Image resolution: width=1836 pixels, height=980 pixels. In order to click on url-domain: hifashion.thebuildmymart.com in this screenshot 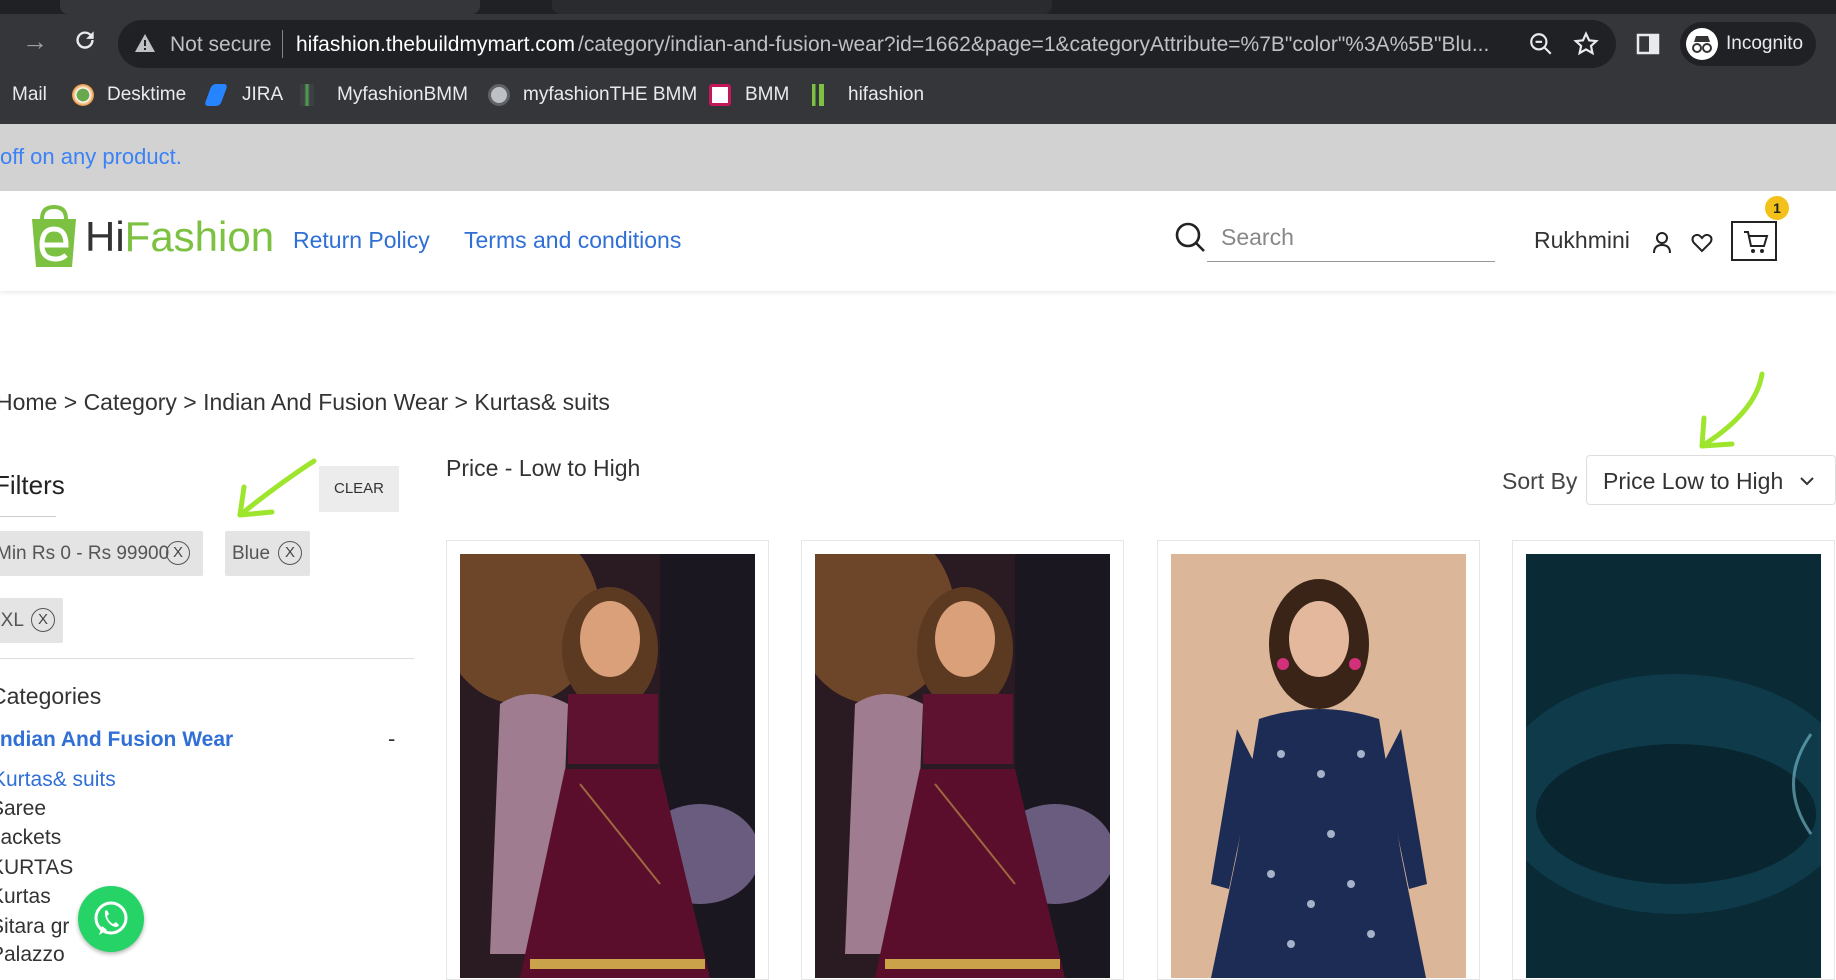, I will do `click(435, 45)`.